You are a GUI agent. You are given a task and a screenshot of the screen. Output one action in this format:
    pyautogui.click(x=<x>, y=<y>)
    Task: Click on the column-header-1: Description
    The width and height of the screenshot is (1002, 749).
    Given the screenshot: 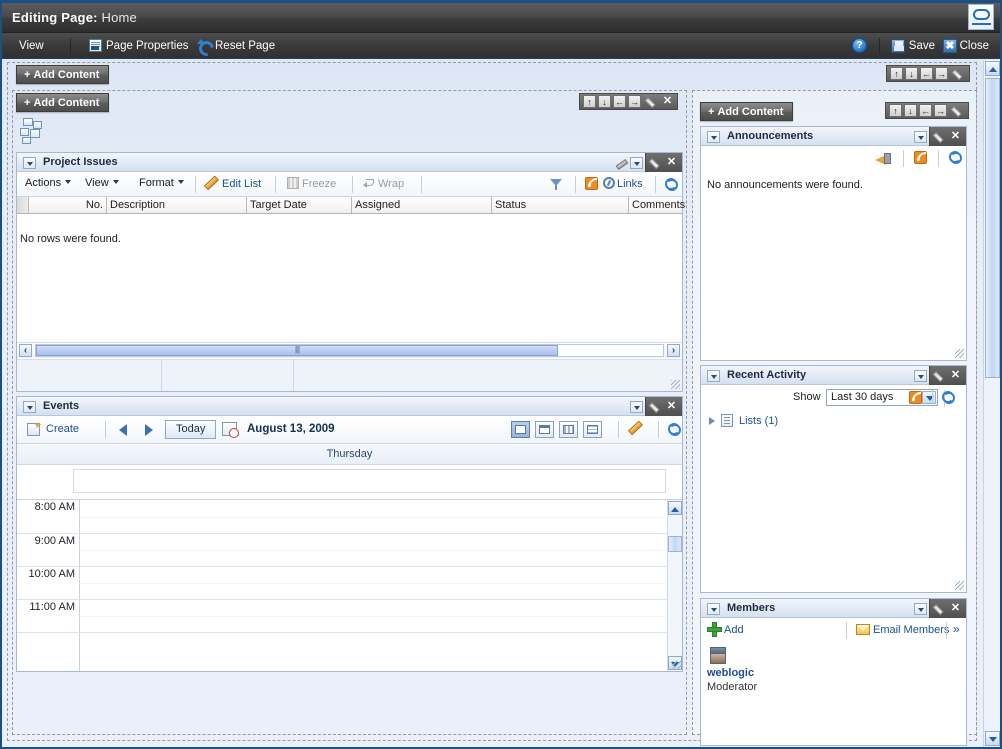 What is the action you would take?
    pyautogui.click(x=177, y=205)
    